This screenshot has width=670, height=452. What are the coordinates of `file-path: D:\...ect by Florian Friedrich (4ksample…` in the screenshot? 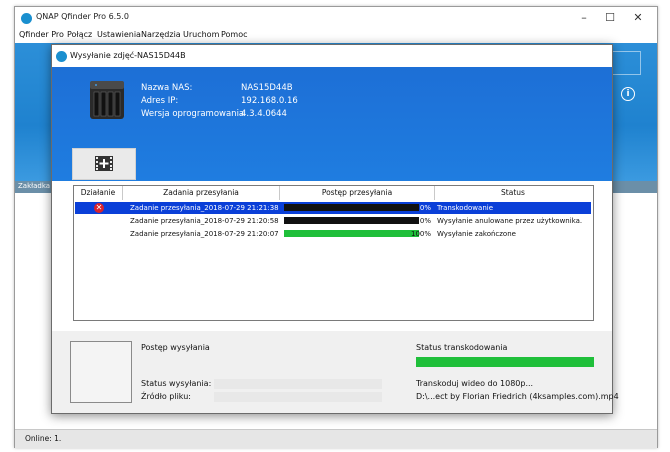 It's located at (517, 396).